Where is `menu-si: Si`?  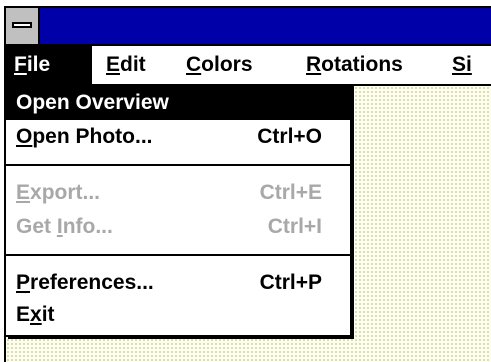
menu-si: Si is located at coordinates (462, 65).